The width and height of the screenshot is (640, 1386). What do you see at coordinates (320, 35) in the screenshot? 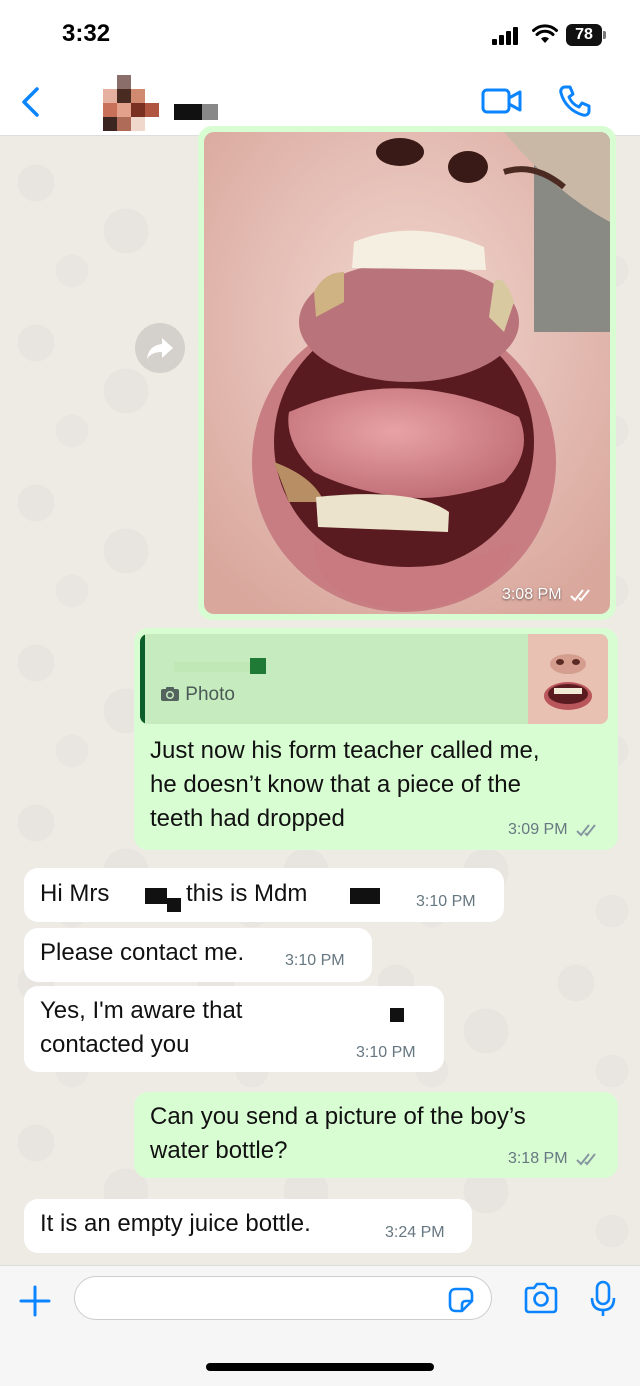
I see `status-bar: 3:32 78` at bounding box center [320, 35].